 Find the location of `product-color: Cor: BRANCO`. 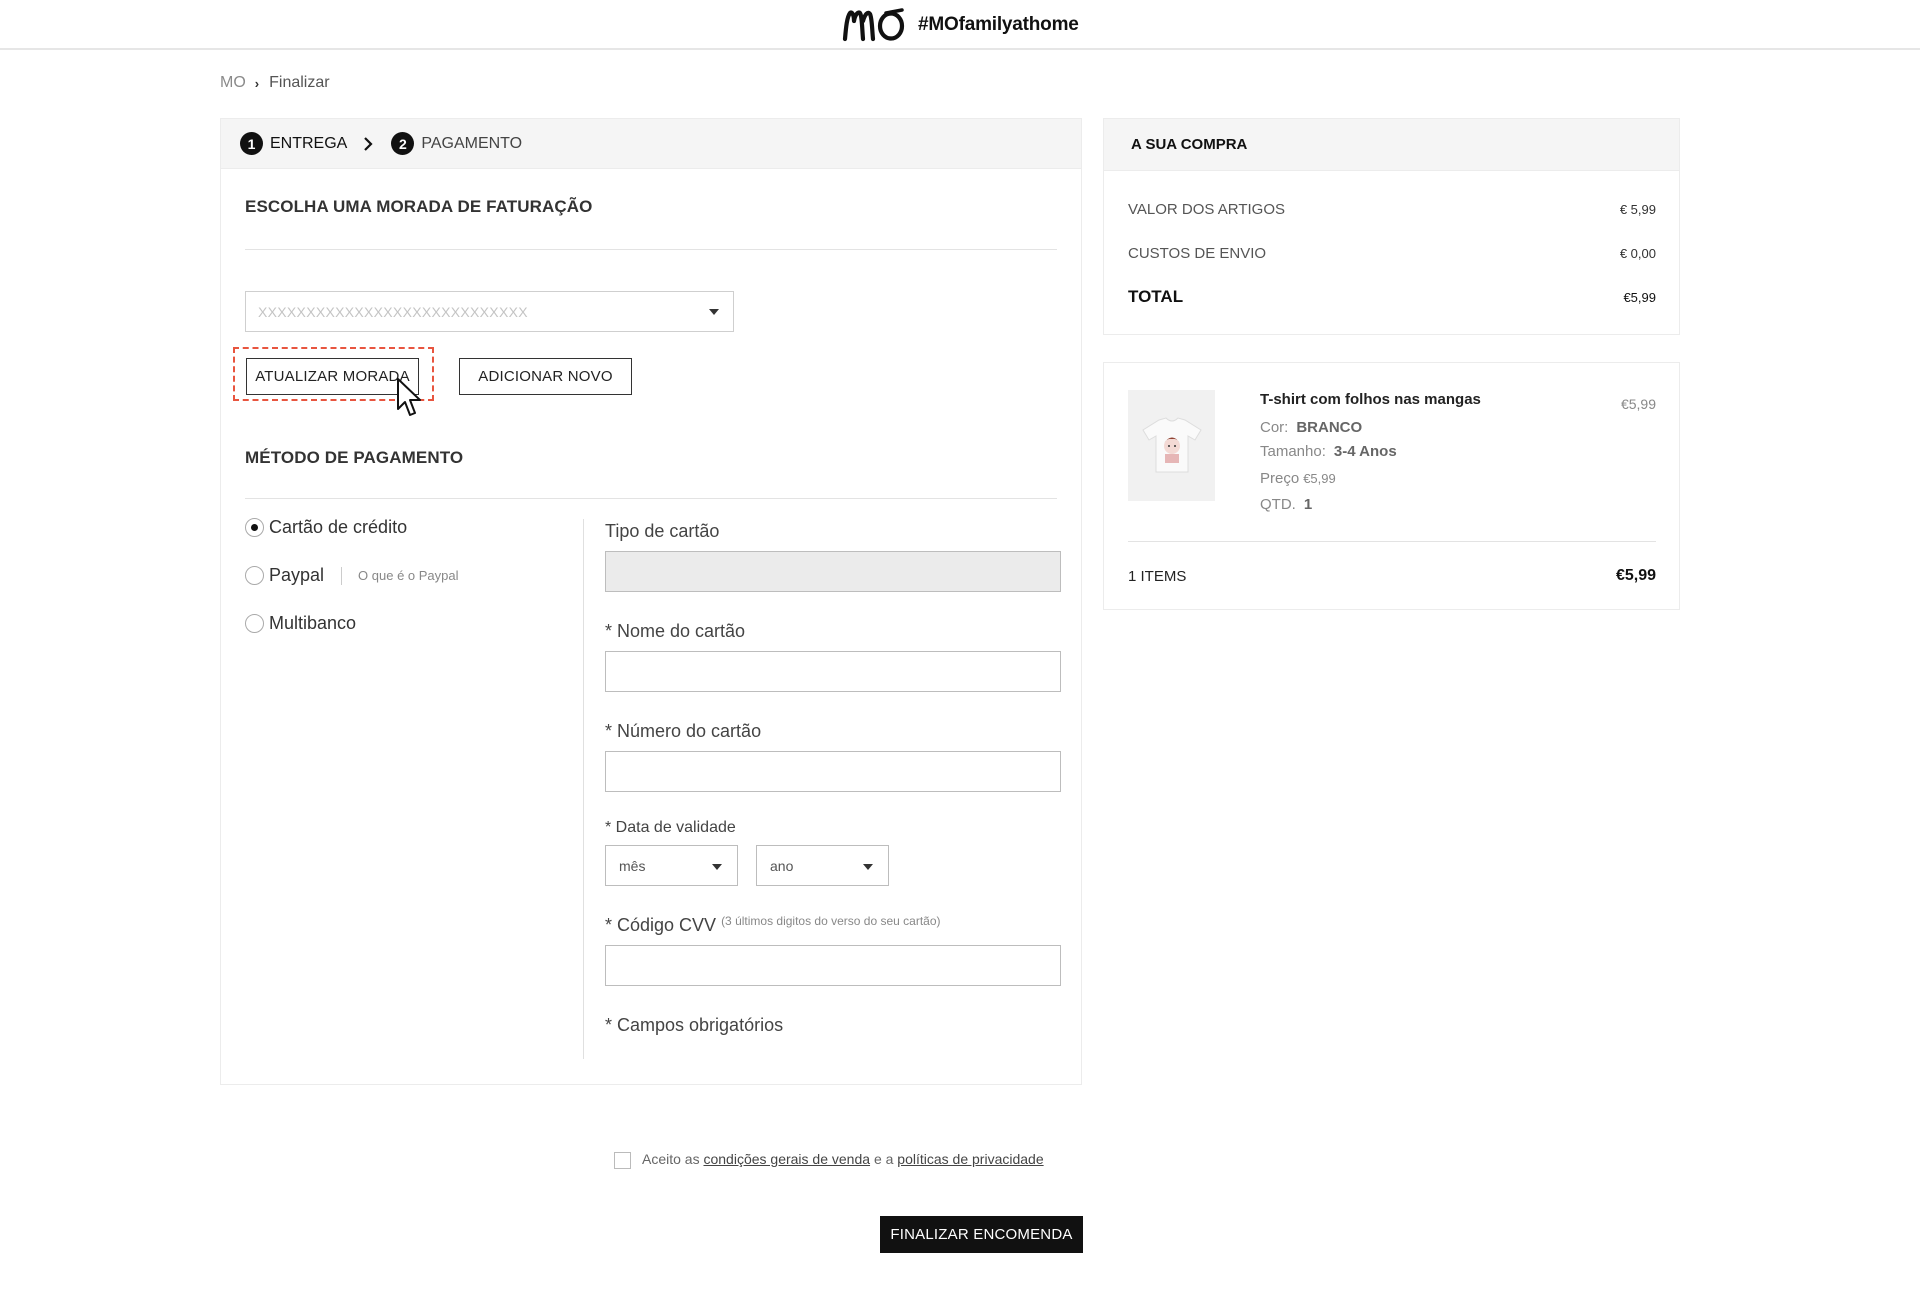

product-color: Cor: BRANCO is located at coordinates (1311, 427).